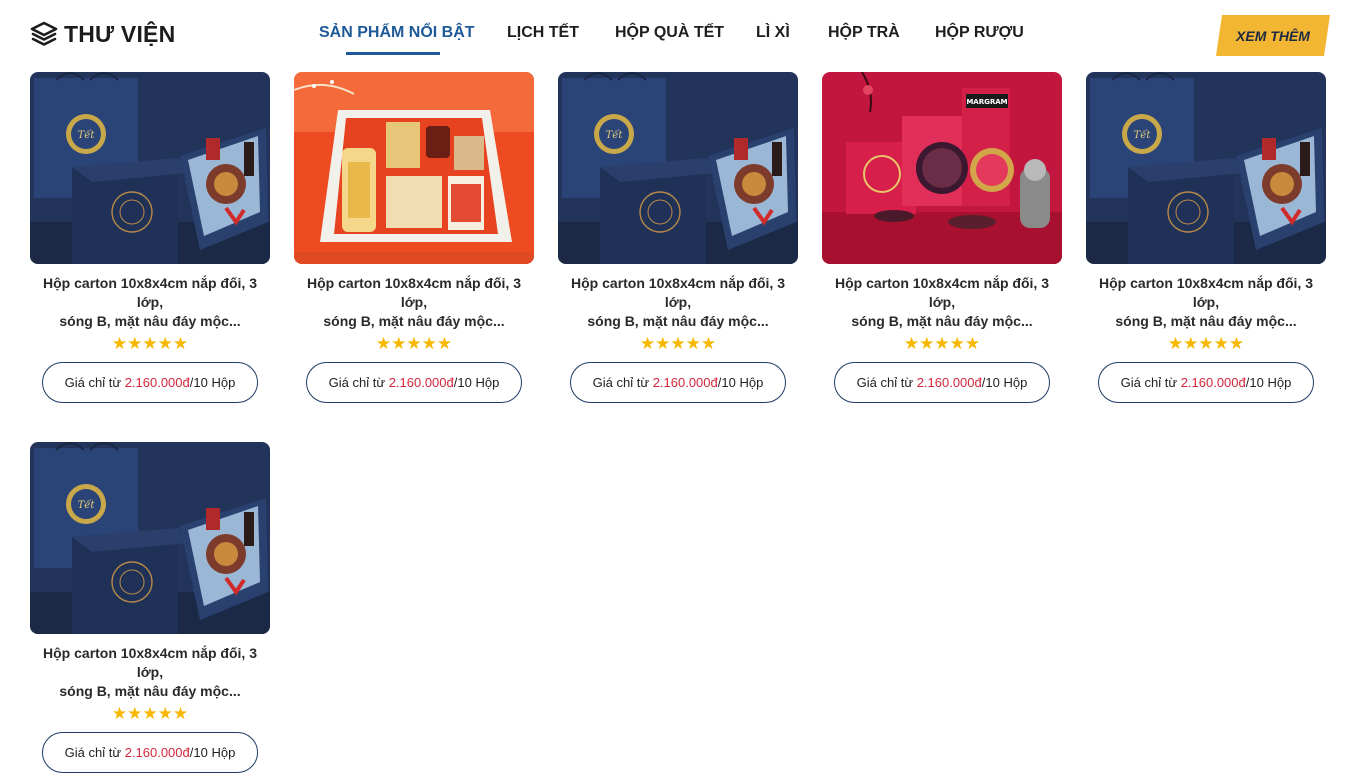  Describe the element at coordinates (669, 33) in the screenshot. I see `tab-tet-gift-box: HỘP QUÀ TẾT` at that location.